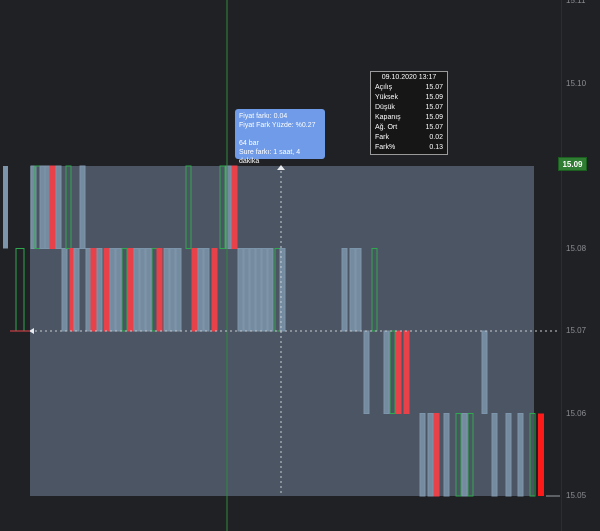  What do you see at coordinates (541, 454) in the screenshot?
I see `last-candle-bar` at bounding box center [541, 454].